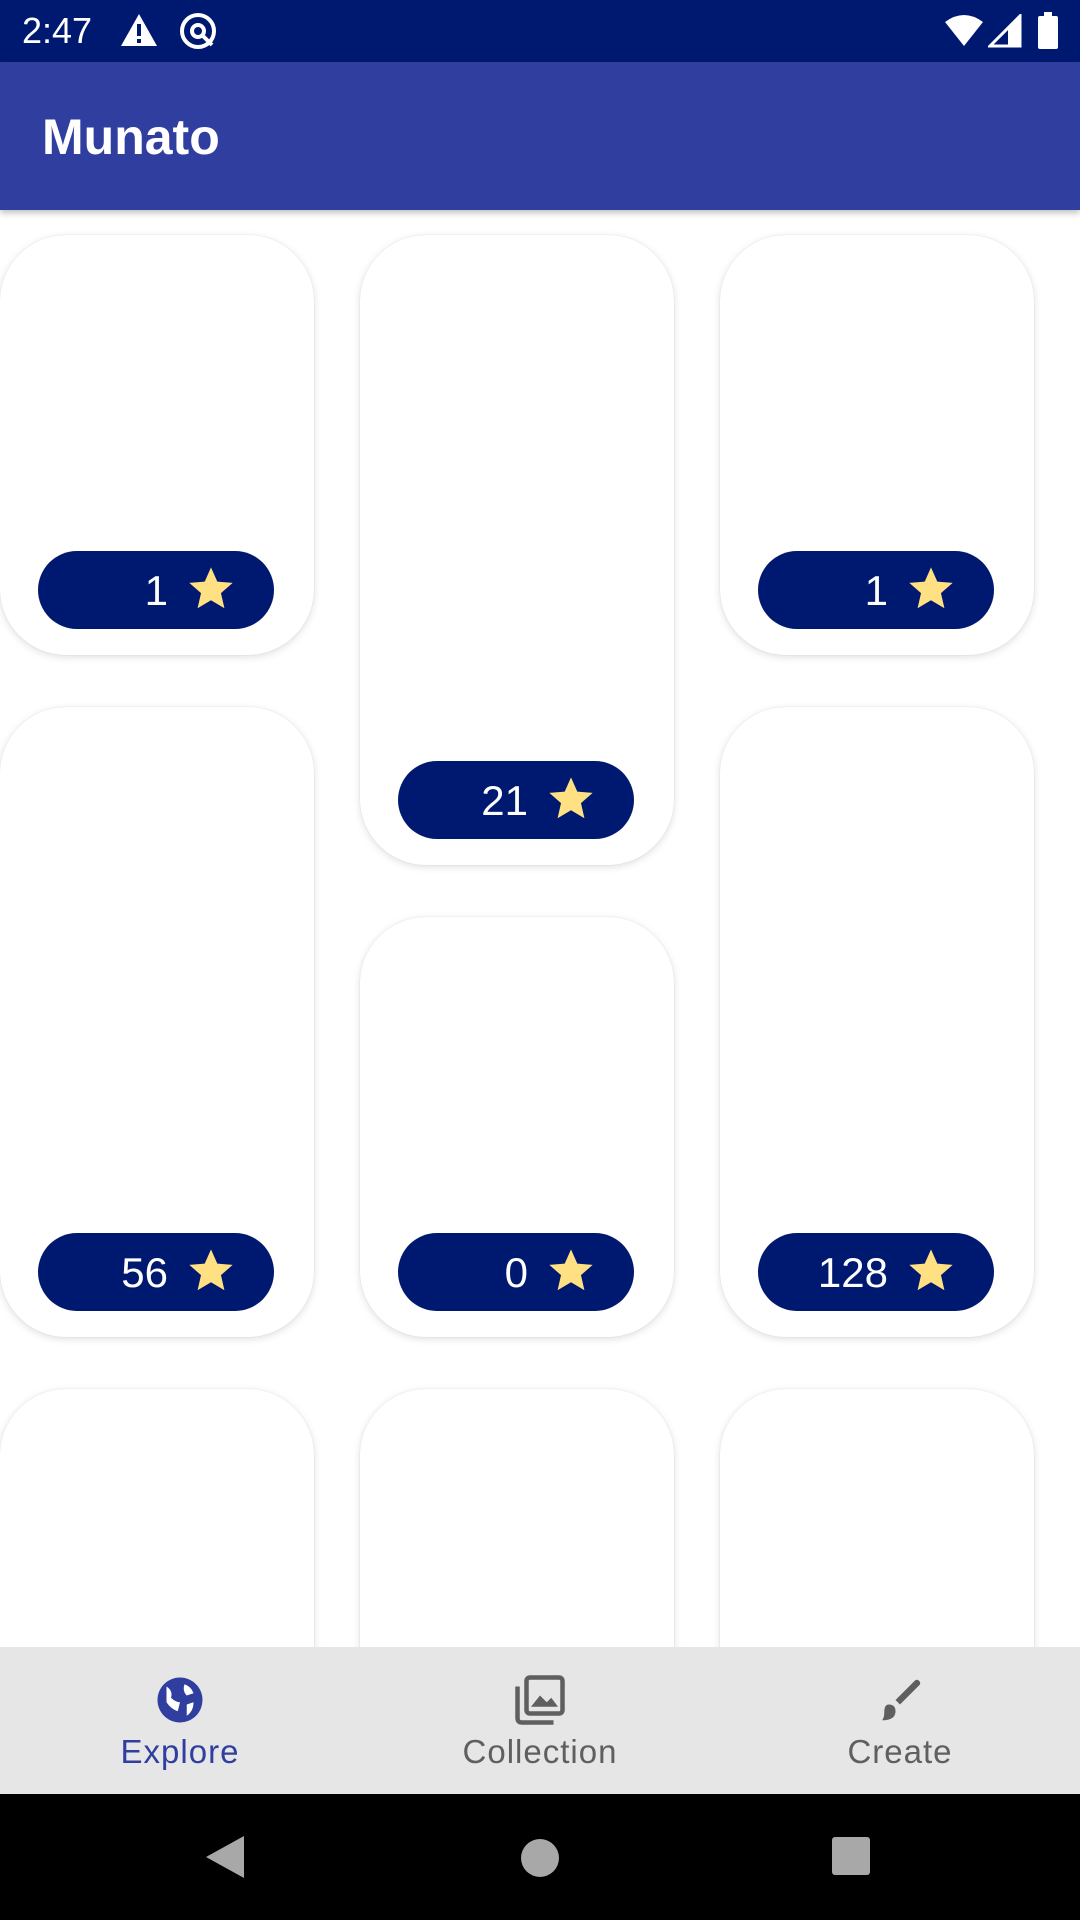 Image resolution: width=1080 pixels, height=1920 pixels. Describe the element at coordinates (540, 1751) in the screenshot. I see `nav-label-collection: Collection` at that location.